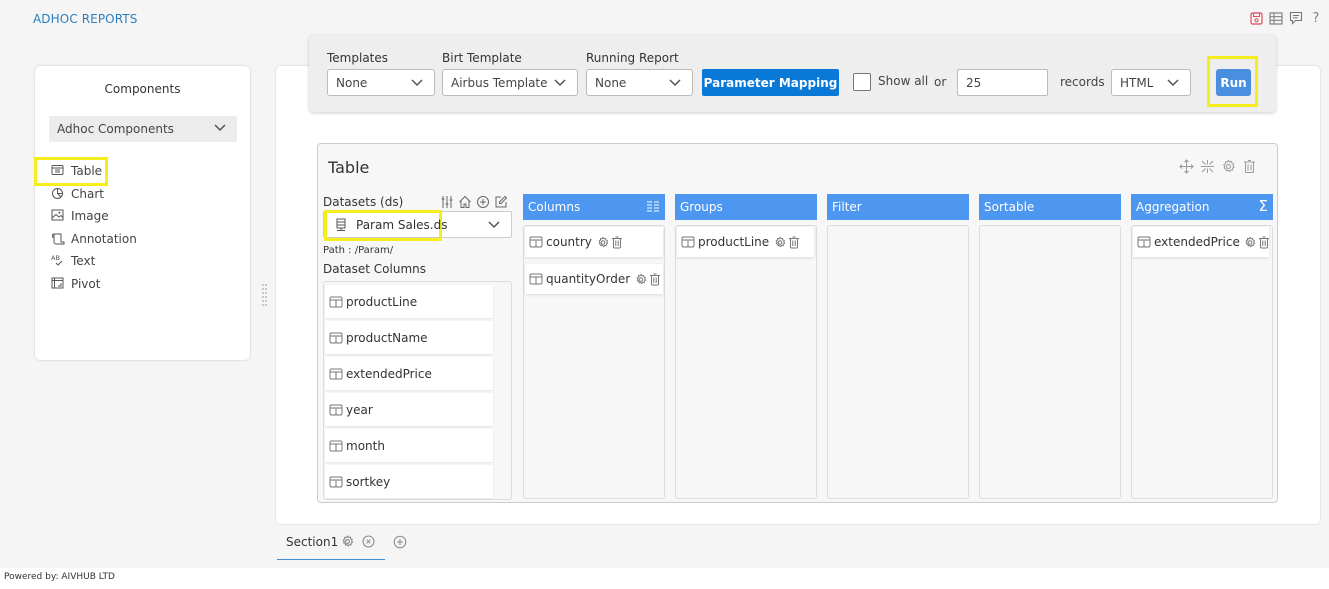  I want to click on birt-template-select: Airbus Template, so click(510, 82).